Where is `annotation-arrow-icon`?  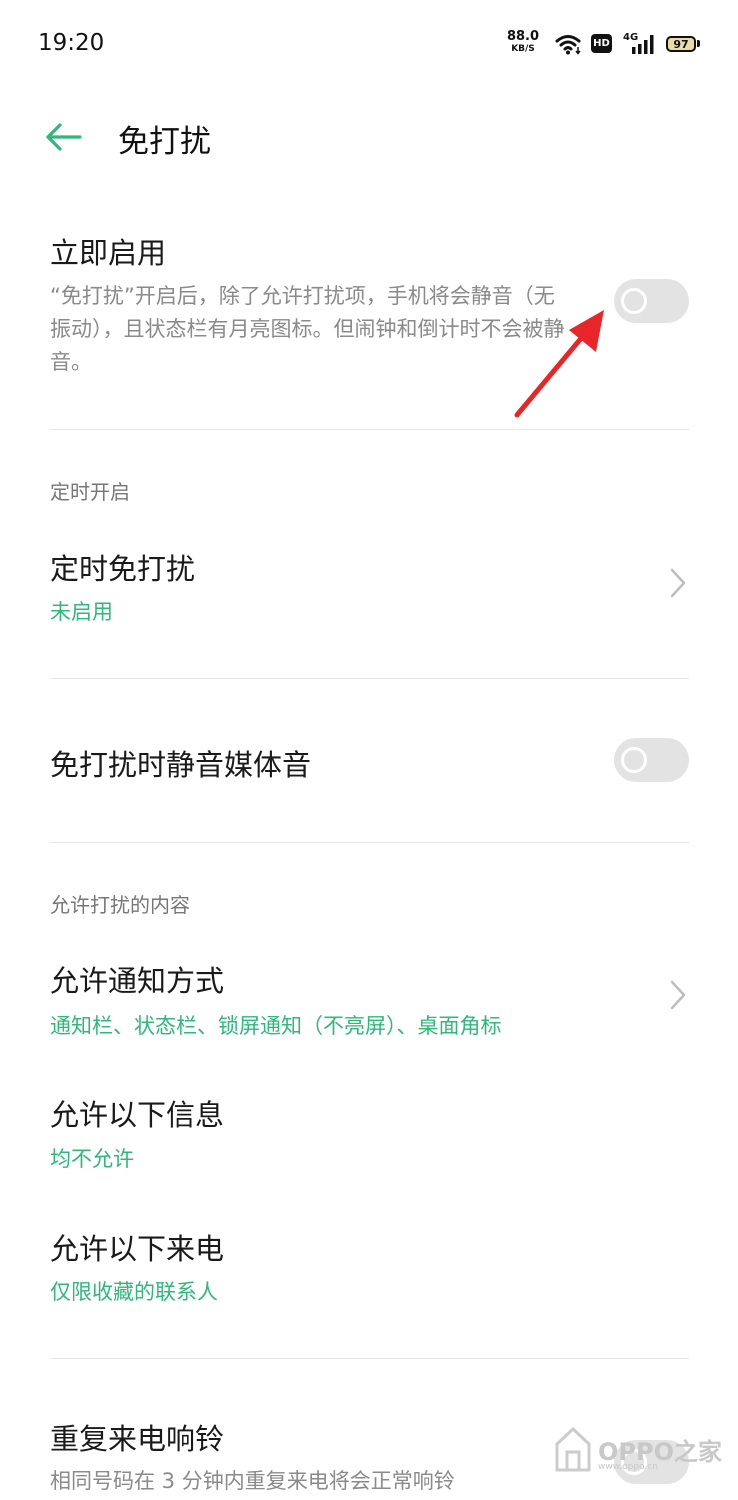
annotation-arrow-icon is located at coordinates (559, 364).